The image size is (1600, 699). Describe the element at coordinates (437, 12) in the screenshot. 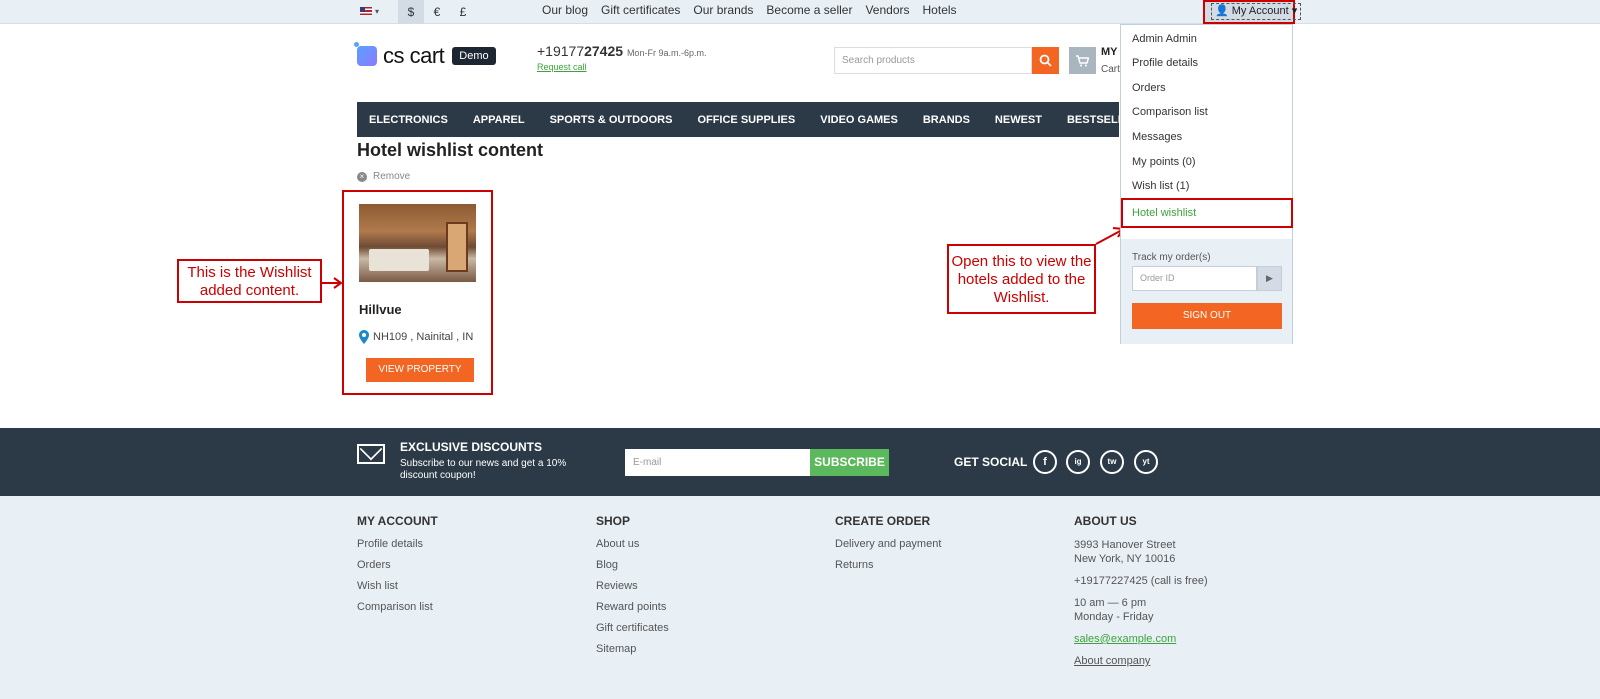

I see `currency-eur: €` at that location.